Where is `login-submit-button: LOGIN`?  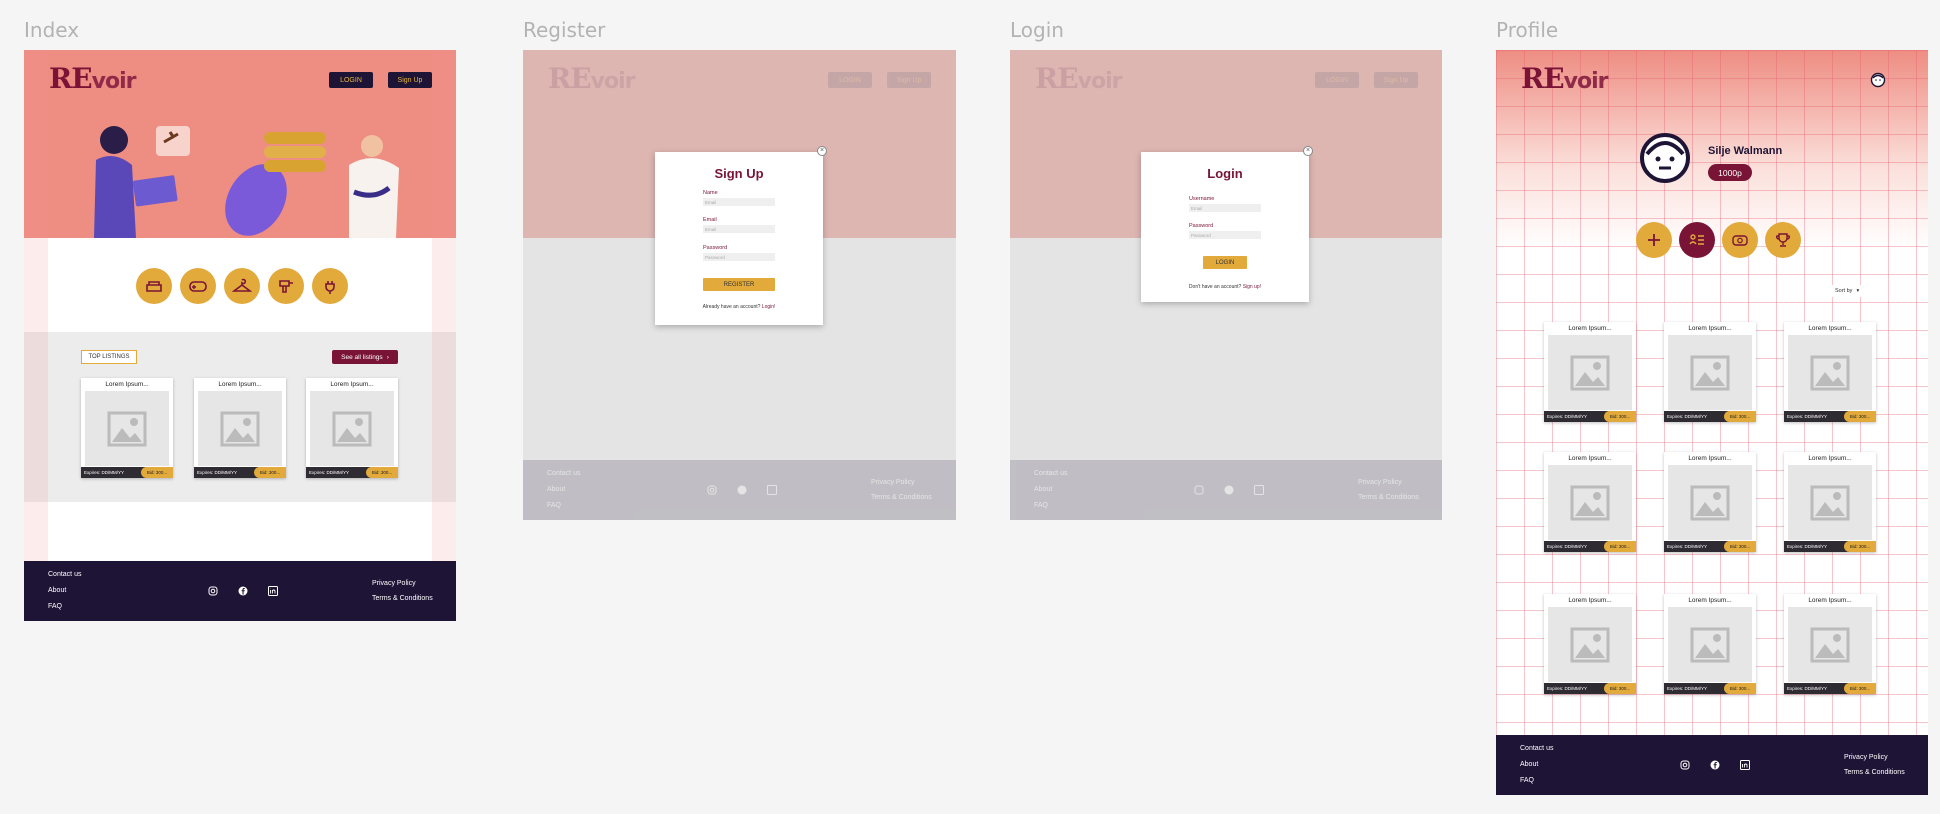 login-submit-button: LOGIN is located at coordinates (1225, 262).